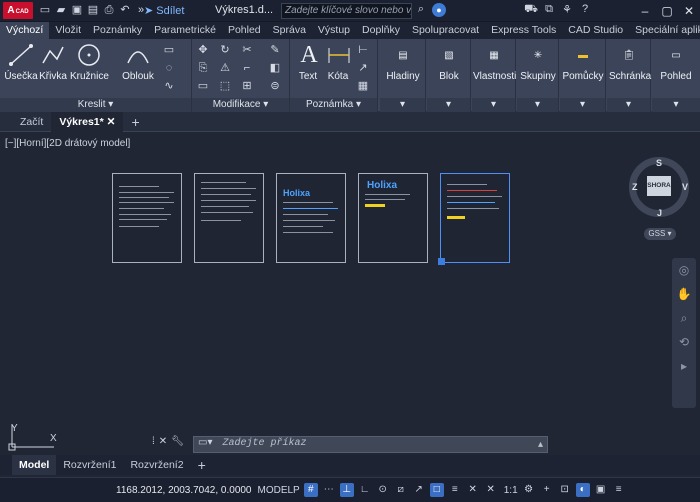 The width and height of the screenshot is (700, 502). What do you see at coordinates (225, 50) in the screenshot?
I see `rotate-icon: ↻` at bounding box center [225, 50].